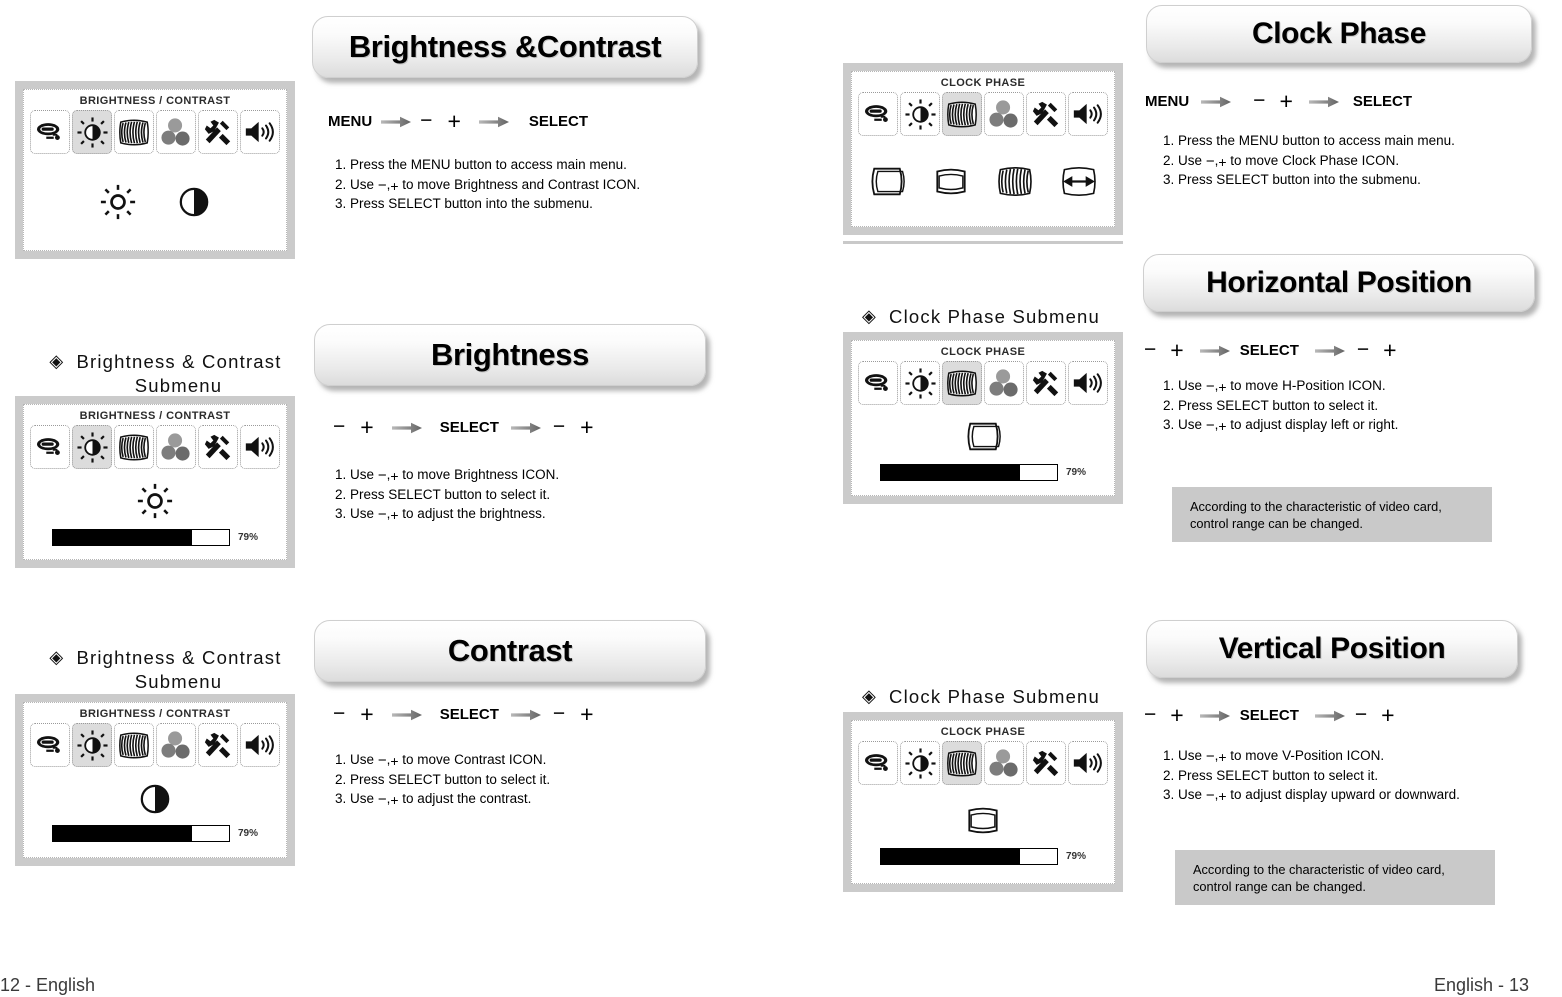 The height and width of the screenshot is (997, 1562). I want to click on sequence-row-brightness: − + SELECT − +, so click(463, 427).